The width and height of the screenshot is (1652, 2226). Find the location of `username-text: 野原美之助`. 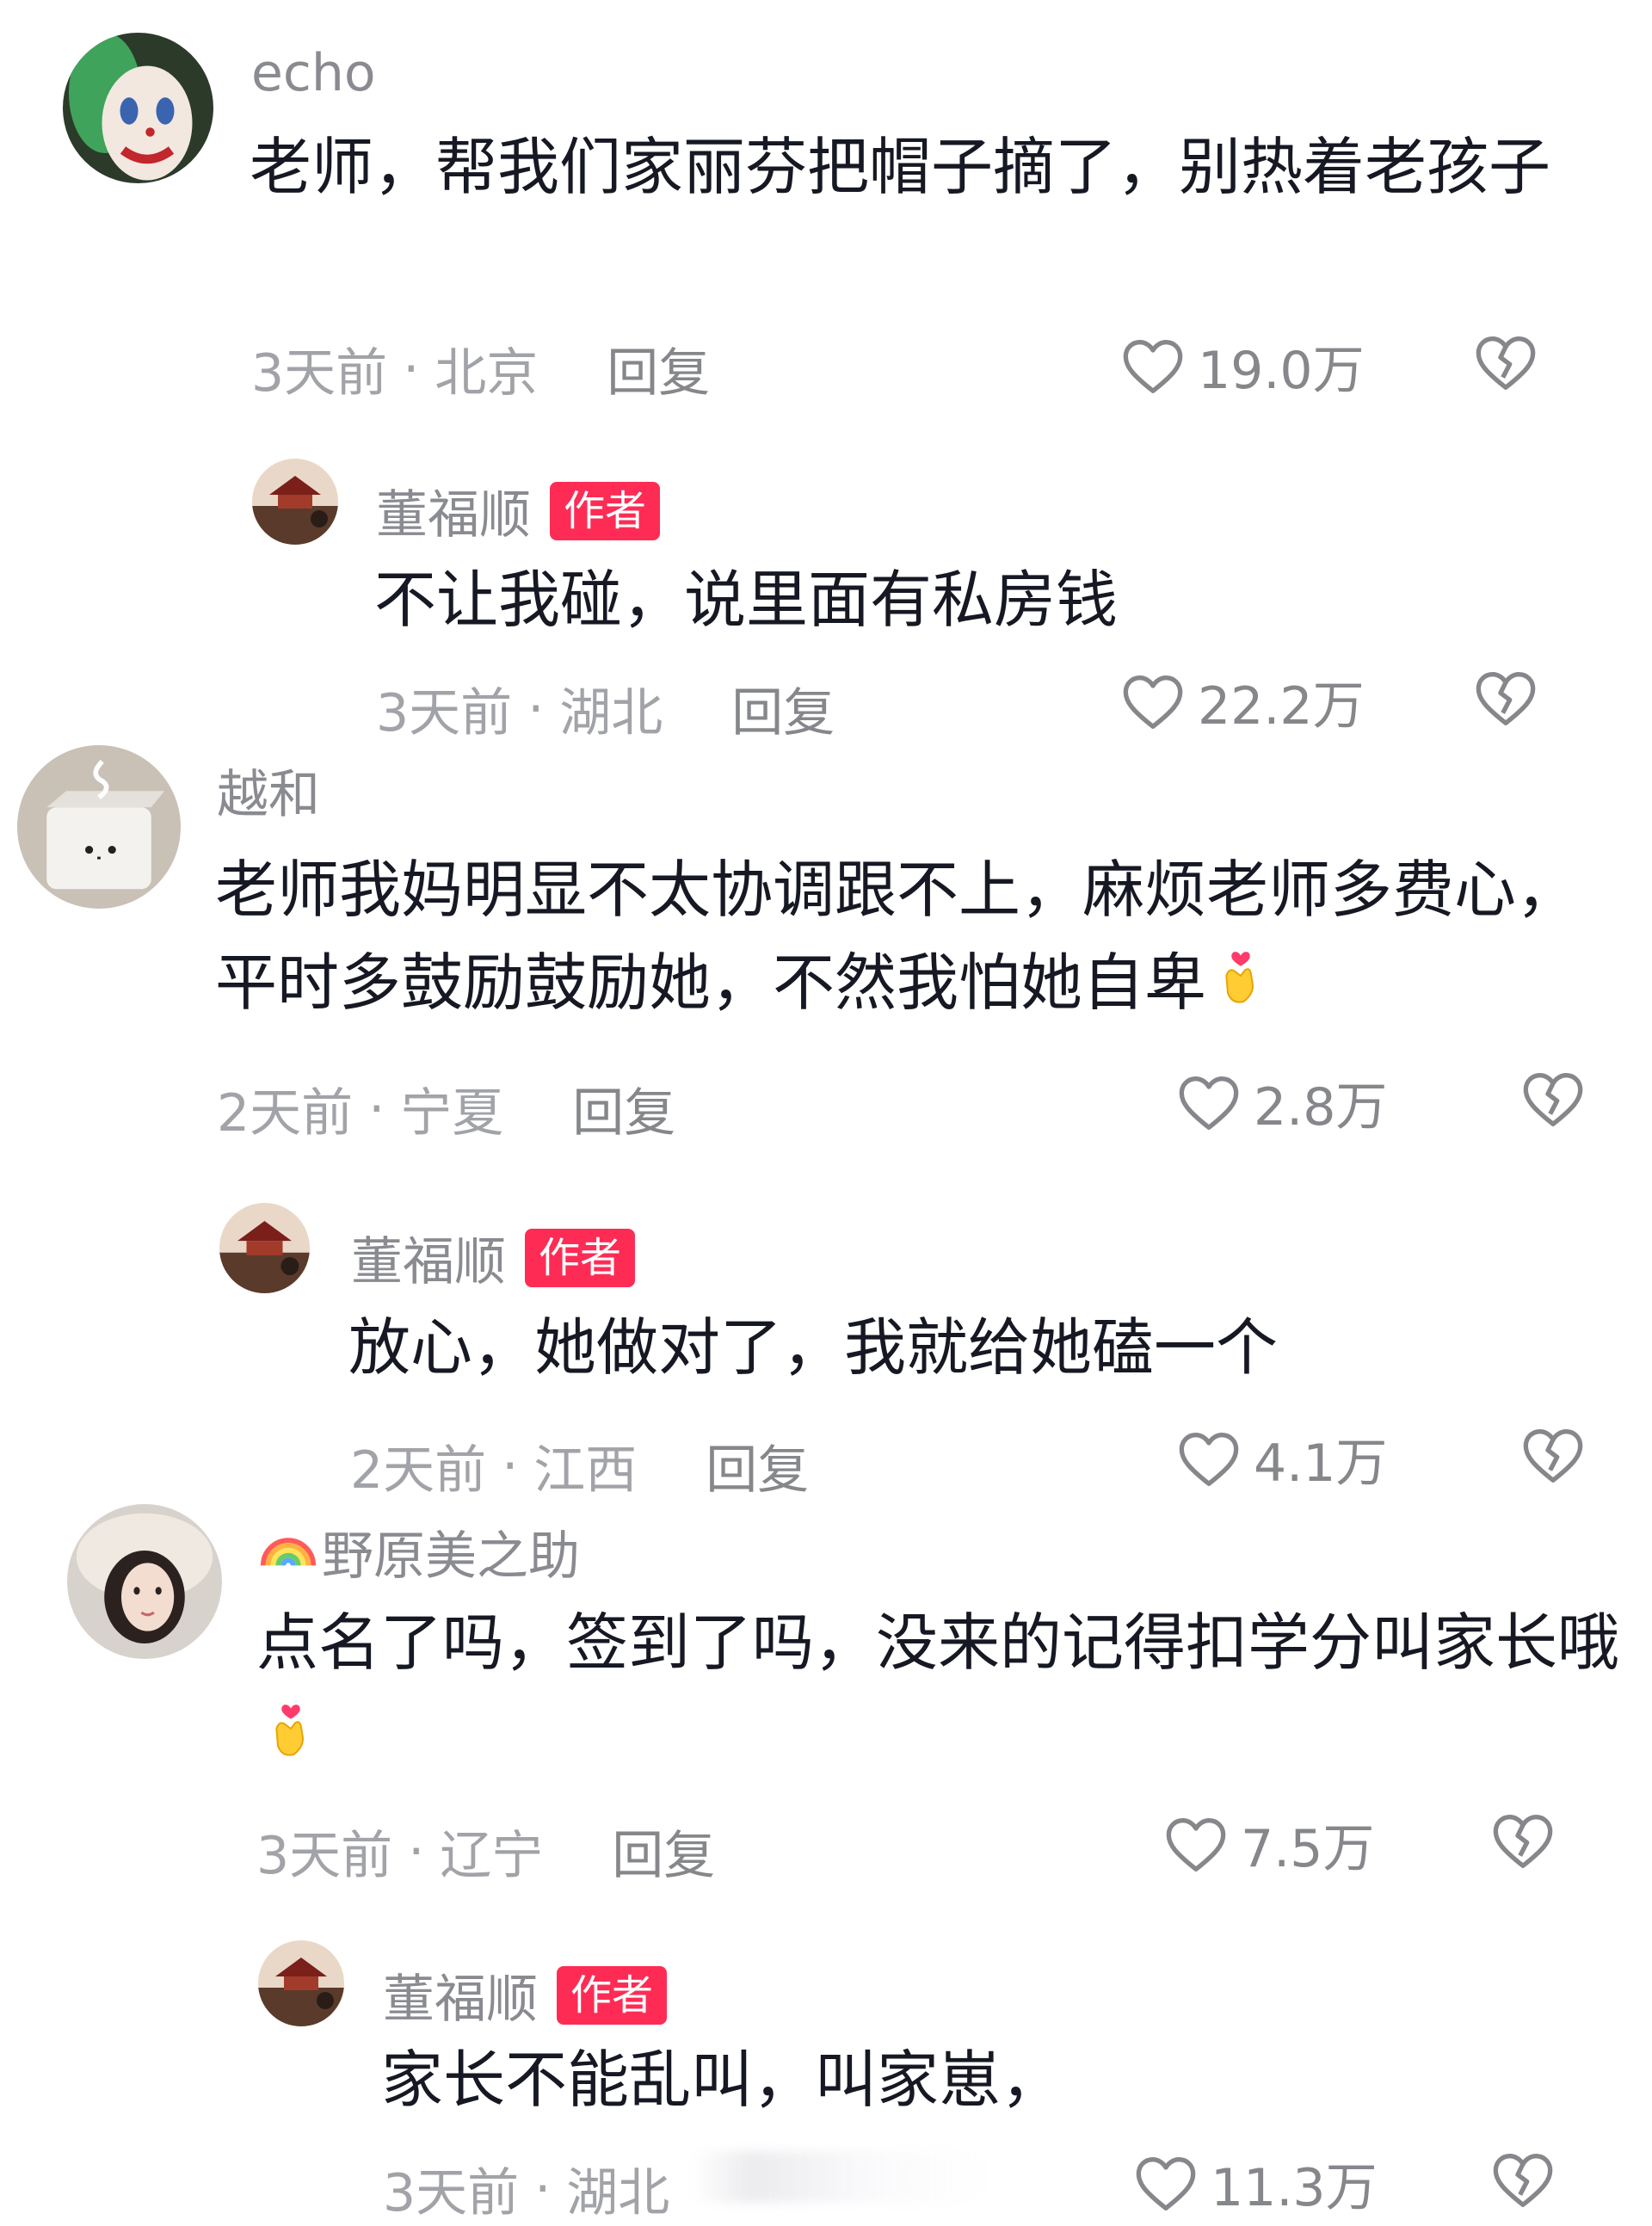

username-text: 野原美之助 is located at coordinates (451, 1557).